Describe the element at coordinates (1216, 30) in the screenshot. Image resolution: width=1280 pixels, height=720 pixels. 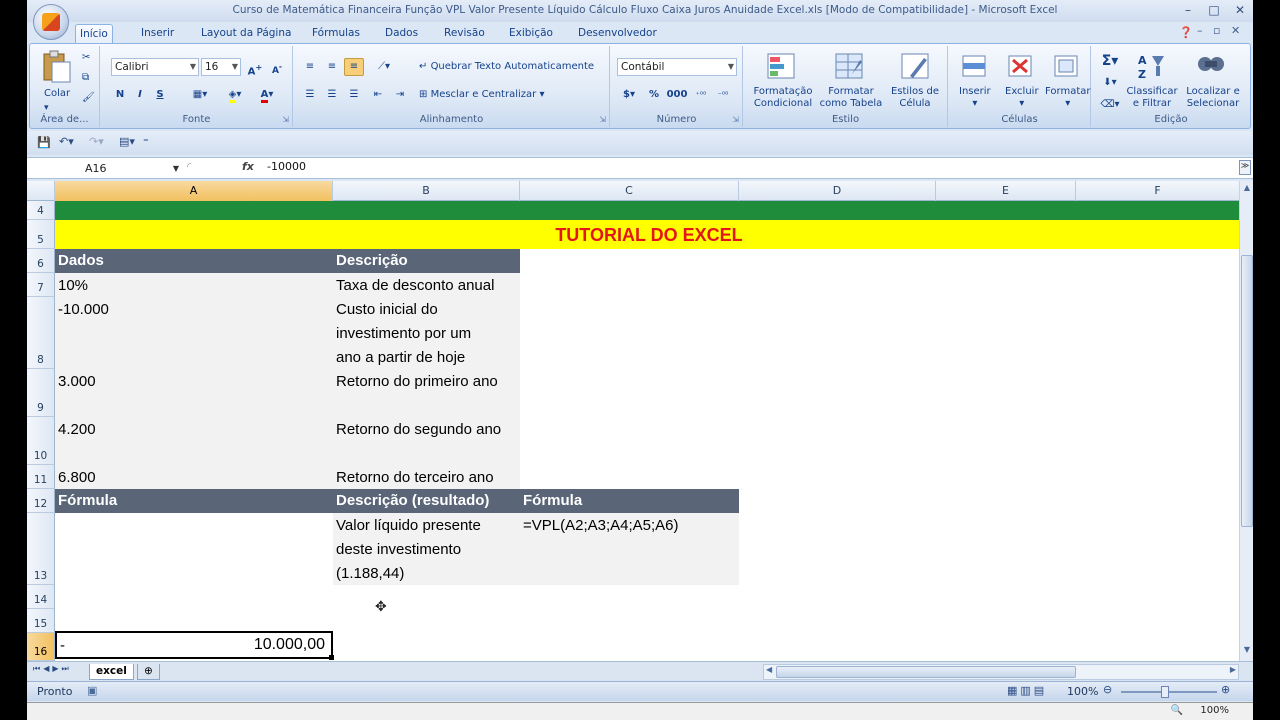
I see `ribbon-restore-icon: ▫` at that location.